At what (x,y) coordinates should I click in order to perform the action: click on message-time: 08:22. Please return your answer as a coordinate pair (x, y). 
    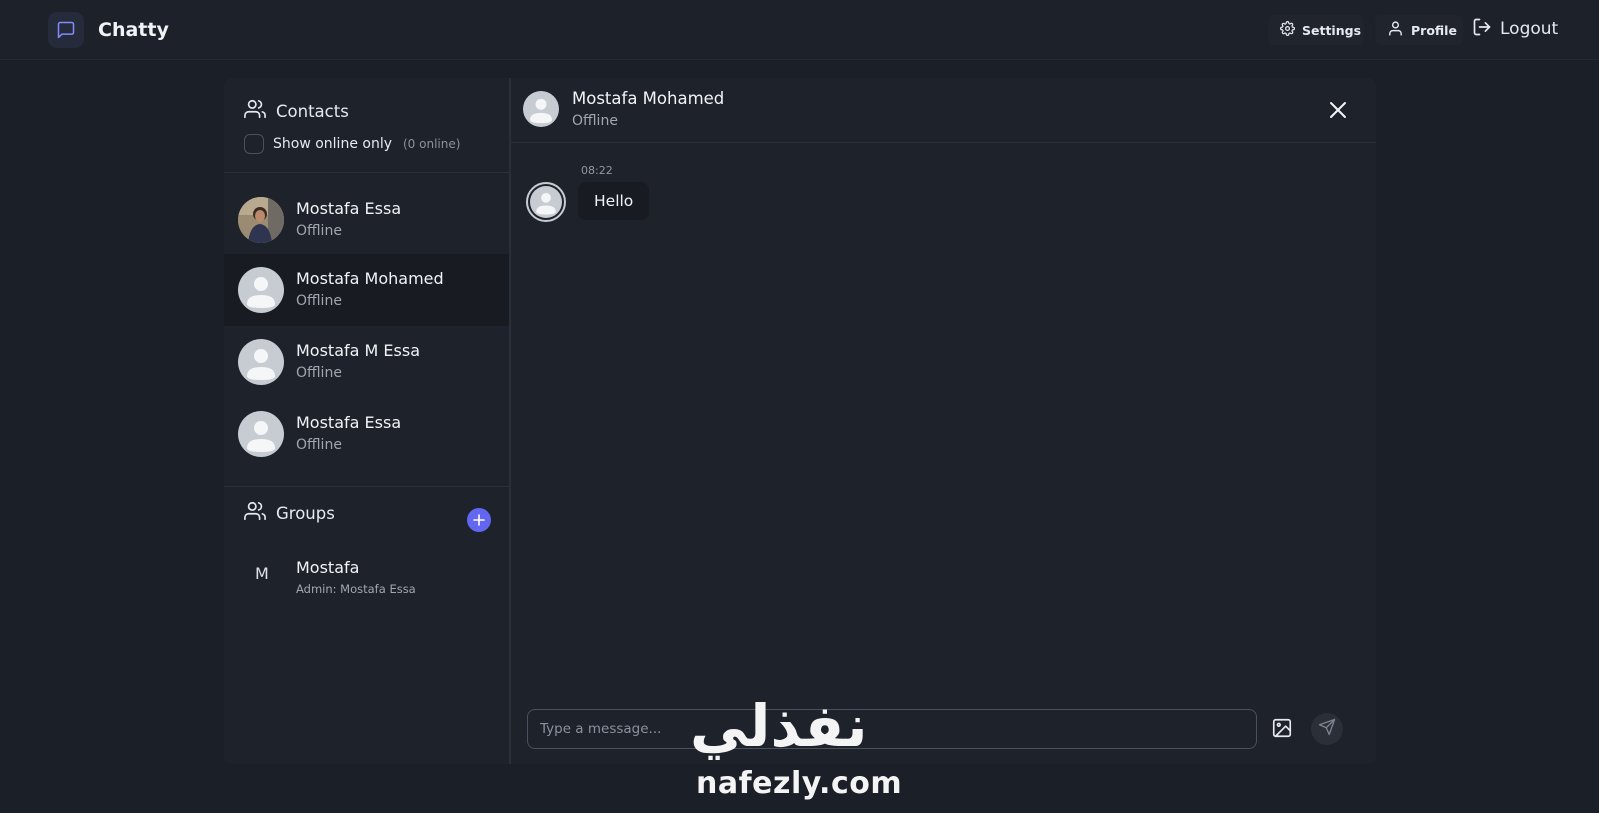
    Looking at the image, I should click on (597, 170).